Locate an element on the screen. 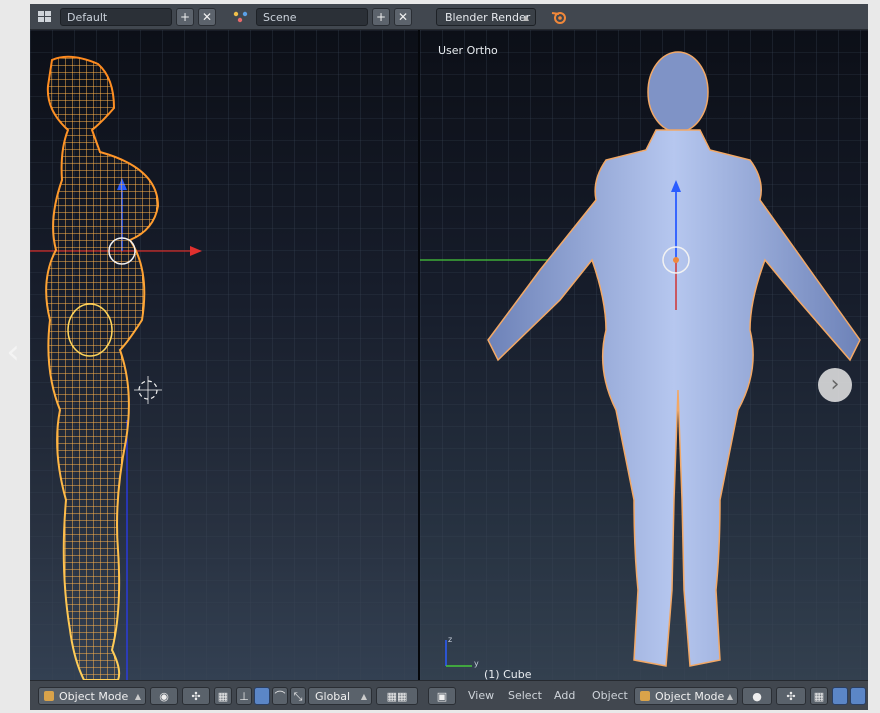 The height and width of the screenshot is (713, 880). editor-type-icon is located at coordinates (45, 17).